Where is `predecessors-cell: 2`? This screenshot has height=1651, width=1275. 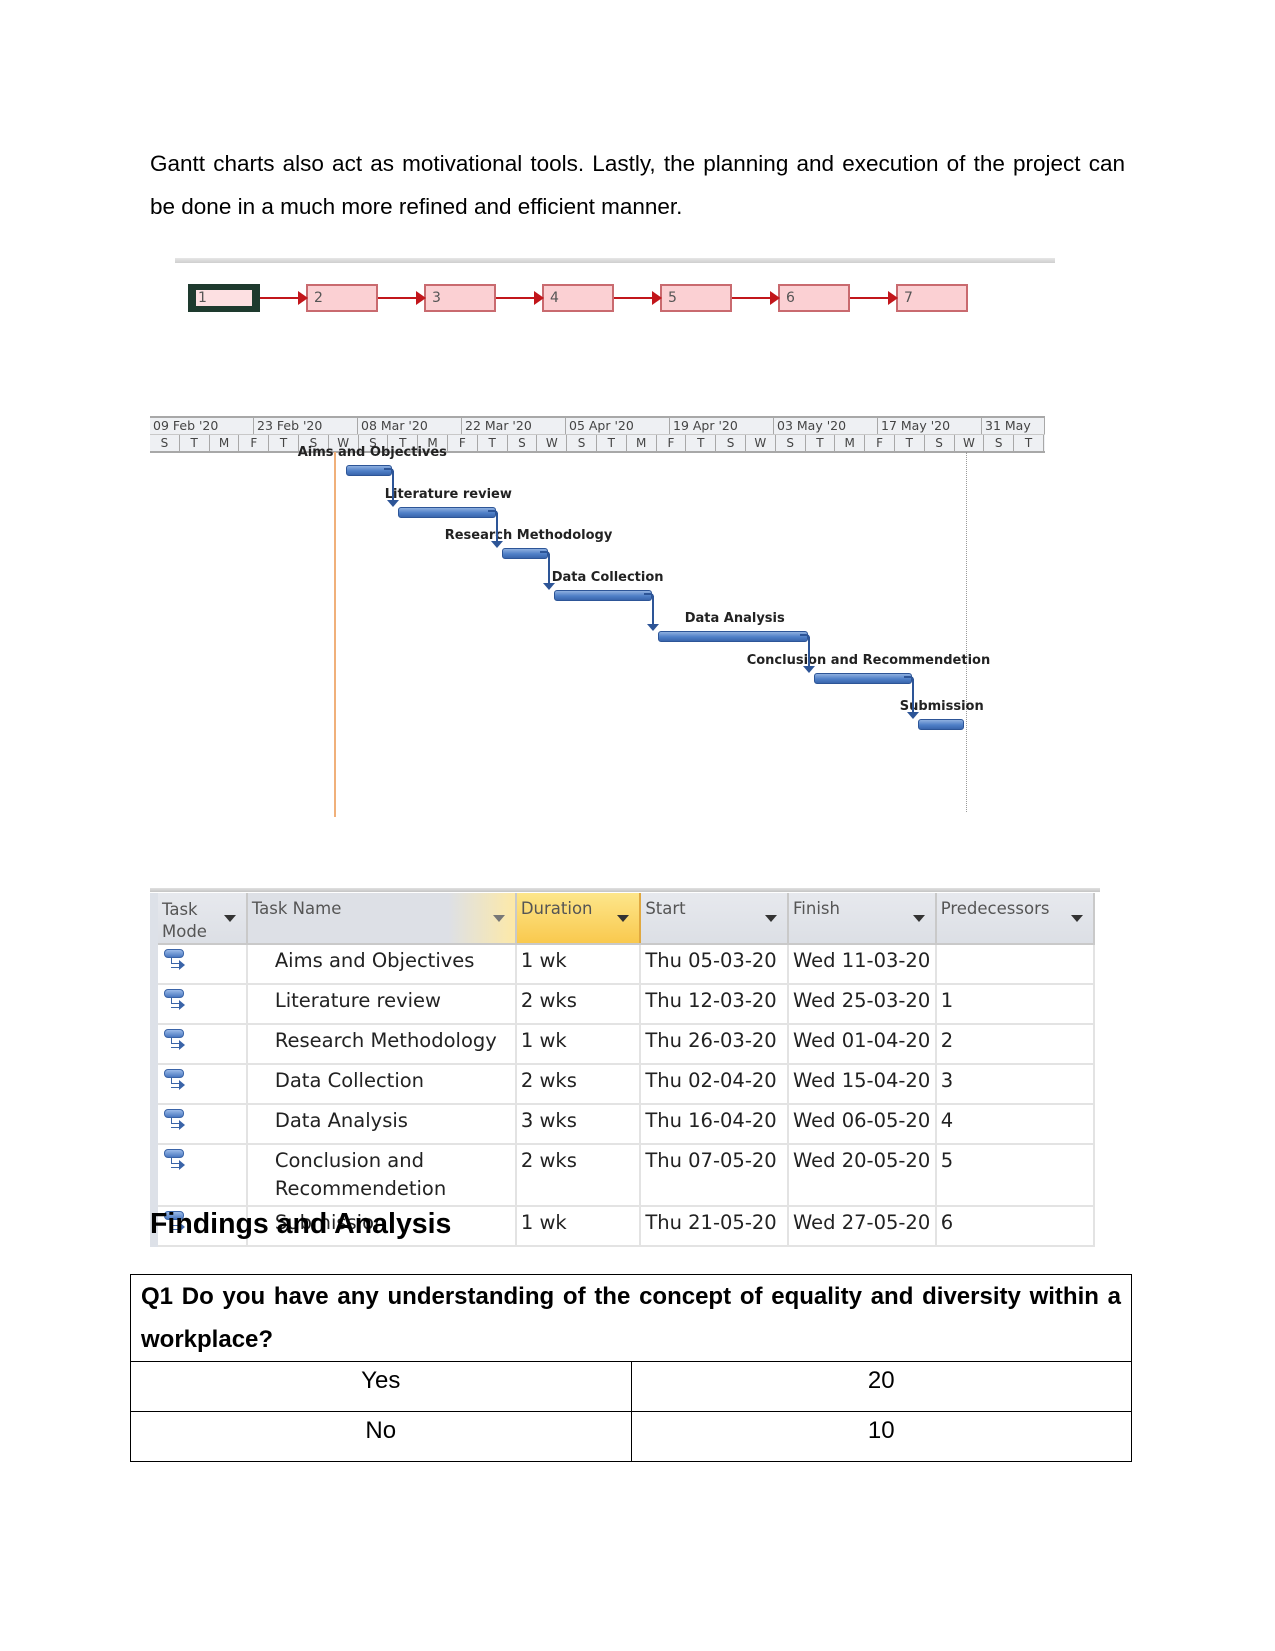
predecessors-cell: 2 is located at coordinates (1015, 1044).